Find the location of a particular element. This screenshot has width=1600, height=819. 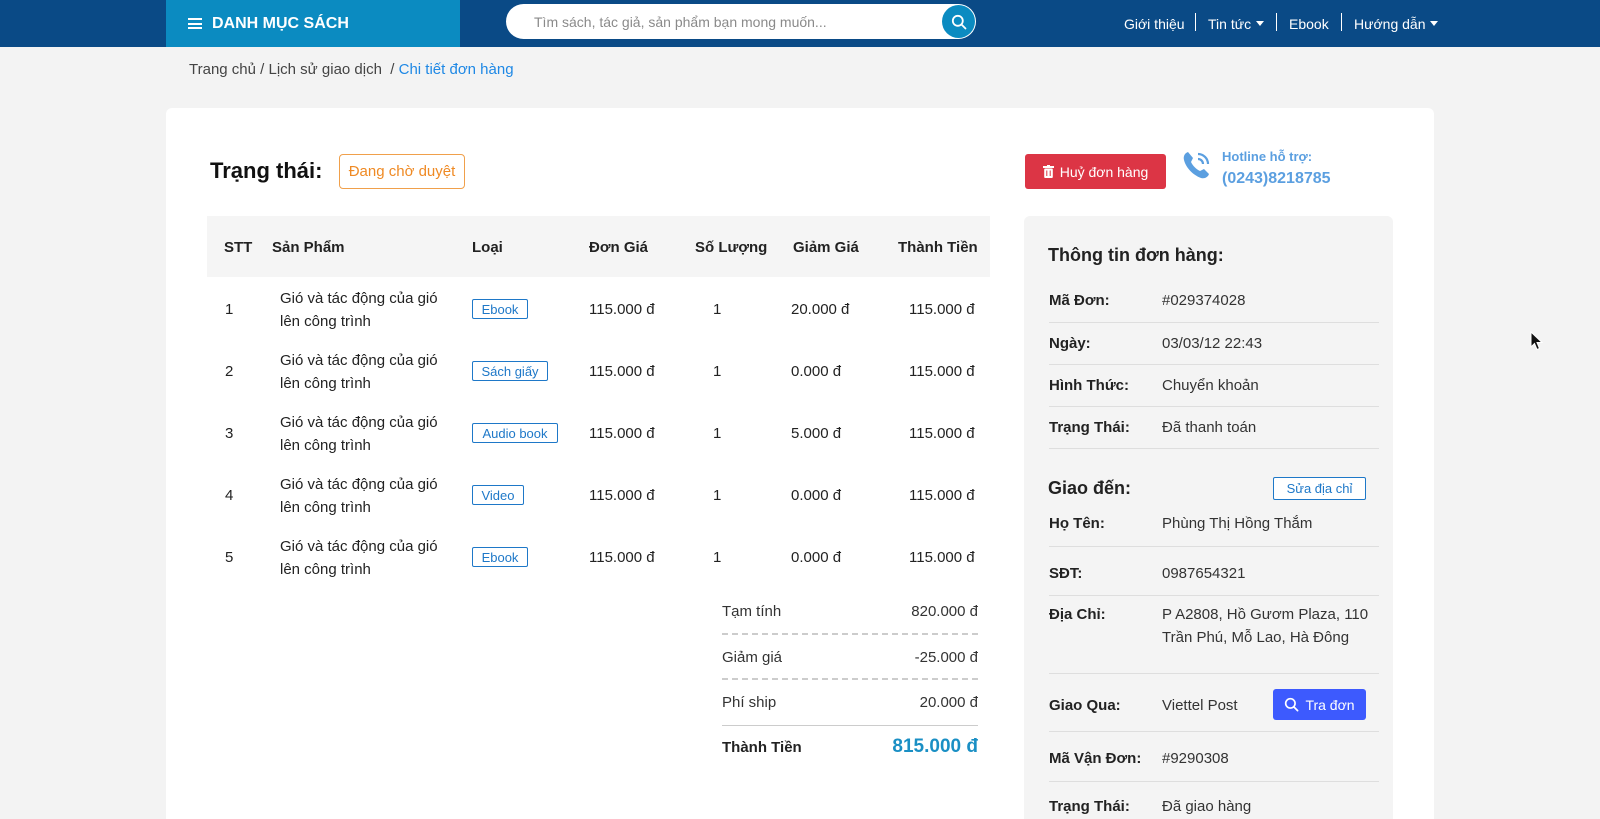

payment-method-label: Hình Thức: is located at coordinates (1089, 385).